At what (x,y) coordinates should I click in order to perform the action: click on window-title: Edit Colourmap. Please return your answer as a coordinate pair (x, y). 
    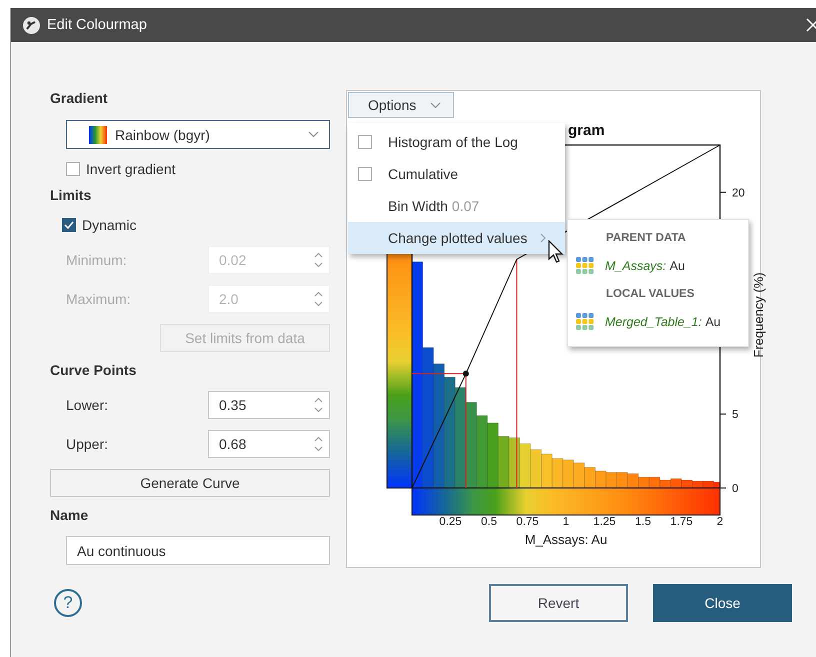
    Looking at the image, I should click on (97, 25).